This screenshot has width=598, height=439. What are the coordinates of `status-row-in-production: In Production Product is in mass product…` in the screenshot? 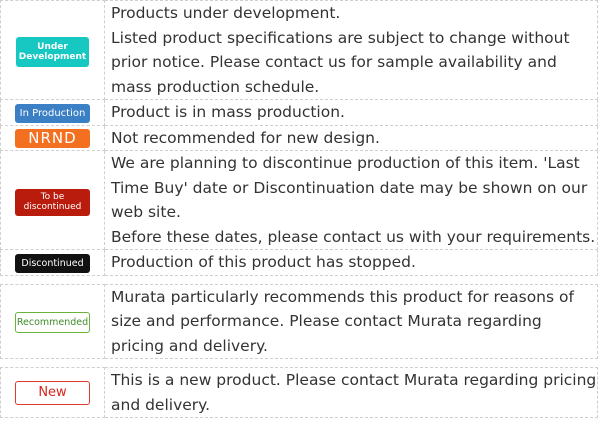 It's located at (299, 112).